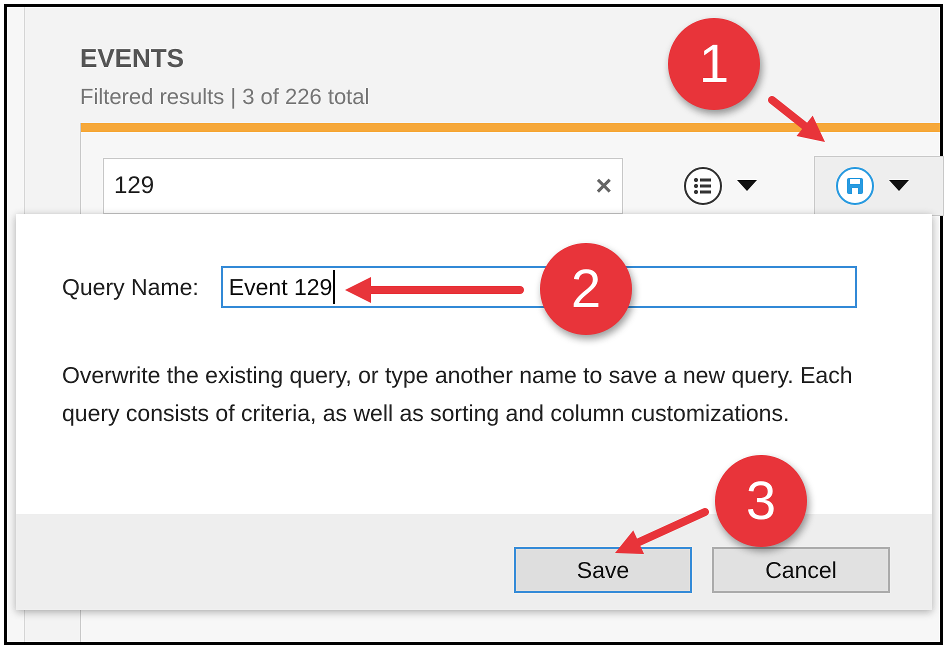 The height and width of the screenshot is (649, 947). Describe the element at coordinates (282, 287) in the screenshot. I see `query-name-value: Event 129` at that location.